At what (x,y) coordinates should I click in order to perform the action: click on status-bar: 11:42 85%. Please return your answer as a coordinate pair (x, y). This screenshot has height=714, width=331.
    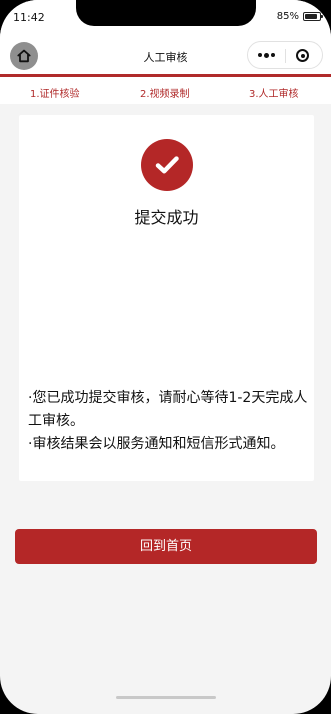
    Looking at the image, I should click on (165, 16).